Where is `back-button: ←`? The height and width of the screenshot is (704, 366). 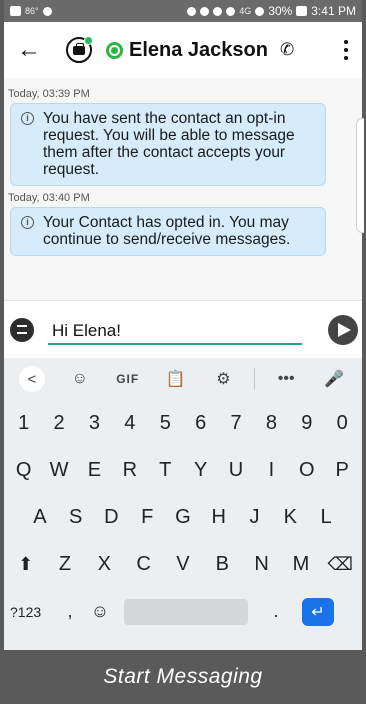 back-button: ← is located at coordinates (29, 50).